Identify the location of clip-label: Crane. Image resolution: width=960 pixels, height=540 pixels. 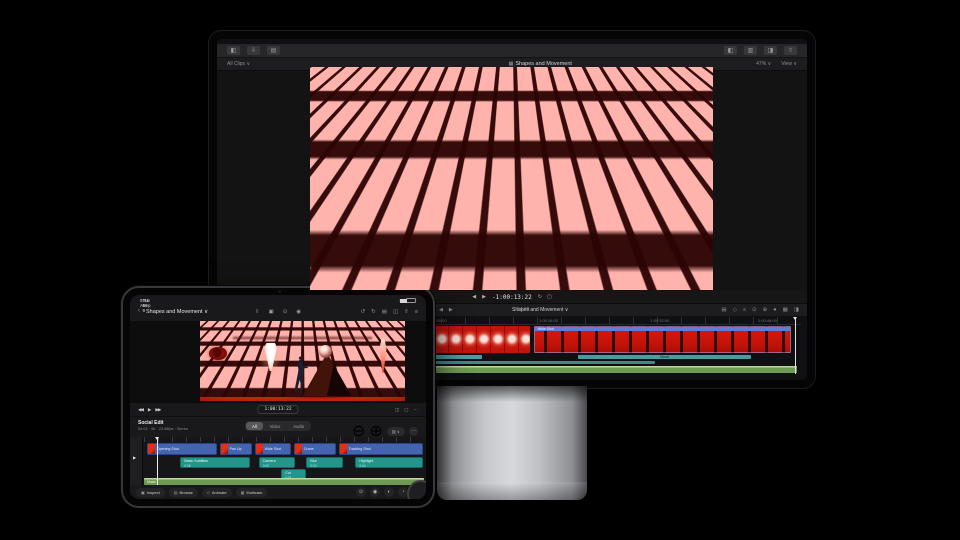
(308, 449).